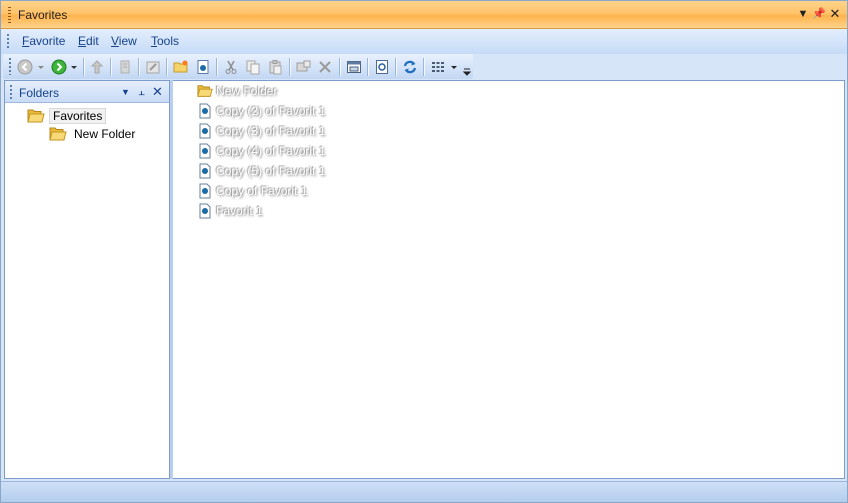 This screenshot has height=503, width=848. I want to click on paste-icon, so click(275, 67).